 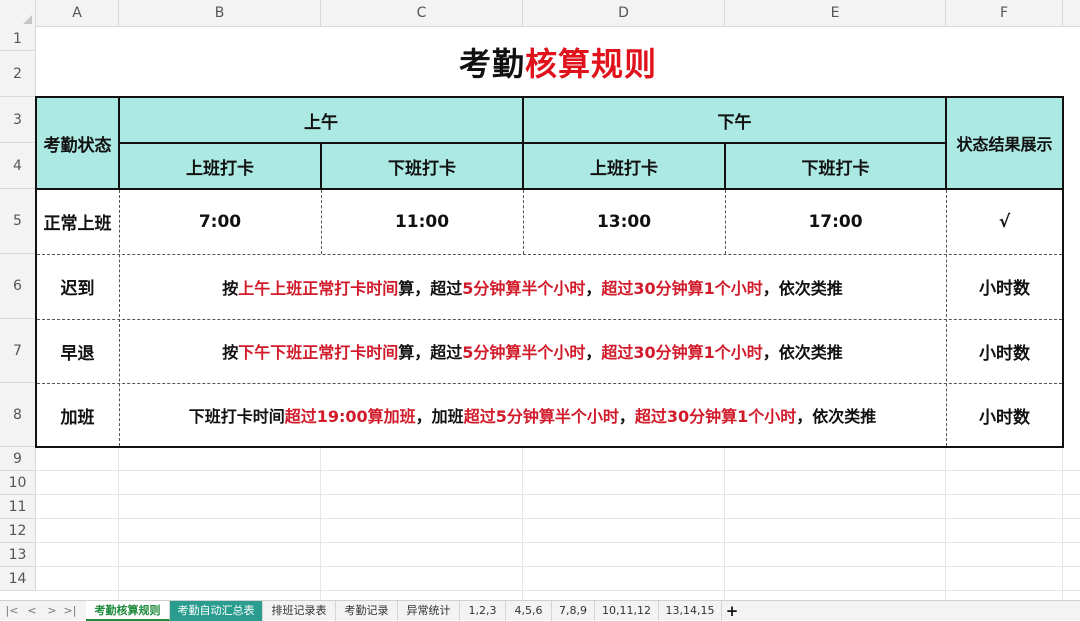 What do you see at coordinates (549, 97) in the screenshot?
I see `table-border-top` at bounding box center [549, 97].